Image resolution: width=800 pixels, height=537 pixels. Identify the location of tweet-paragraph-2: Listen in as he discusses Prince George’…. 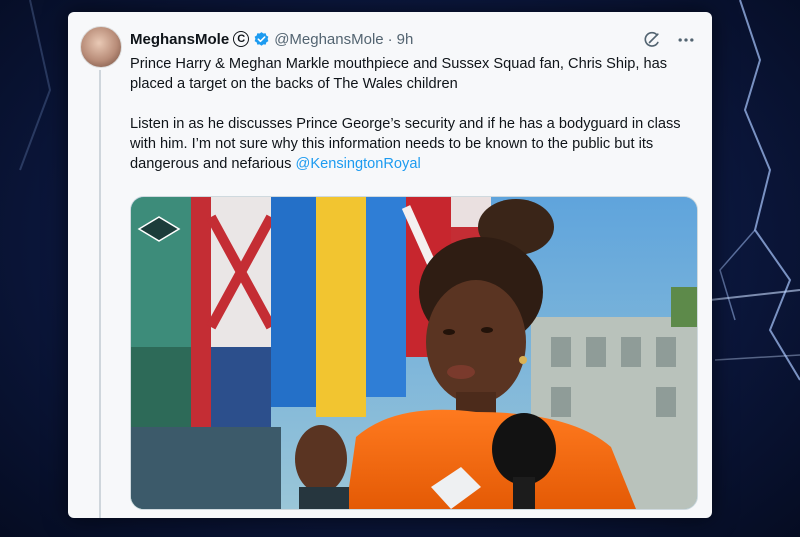
(413, 144).